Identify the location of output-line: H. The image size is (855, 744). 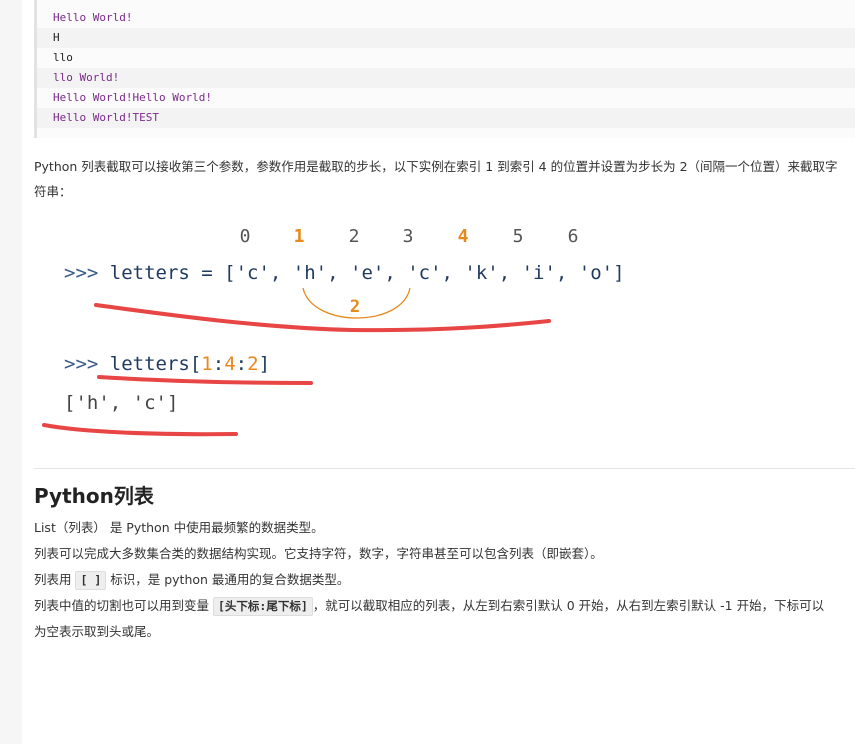
(446, 38).